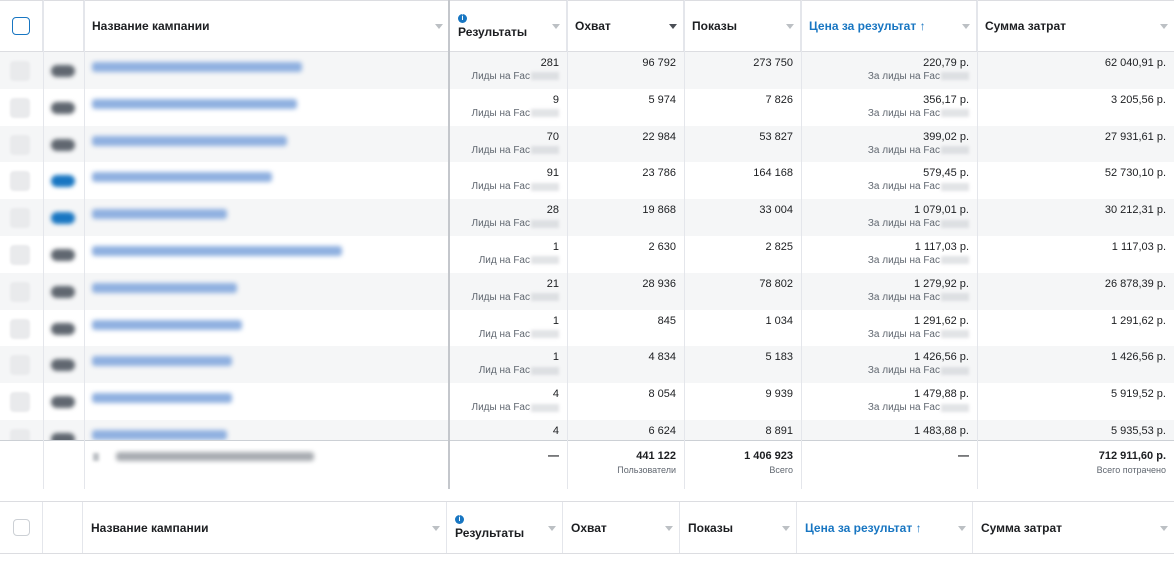 This screenshot has height=561, width=1174. Describe the element at coordinates (918, 253) in the screenshot. I see `cell-cost-per-result: 1 117,03 р. За лиды на Fac` at that location.